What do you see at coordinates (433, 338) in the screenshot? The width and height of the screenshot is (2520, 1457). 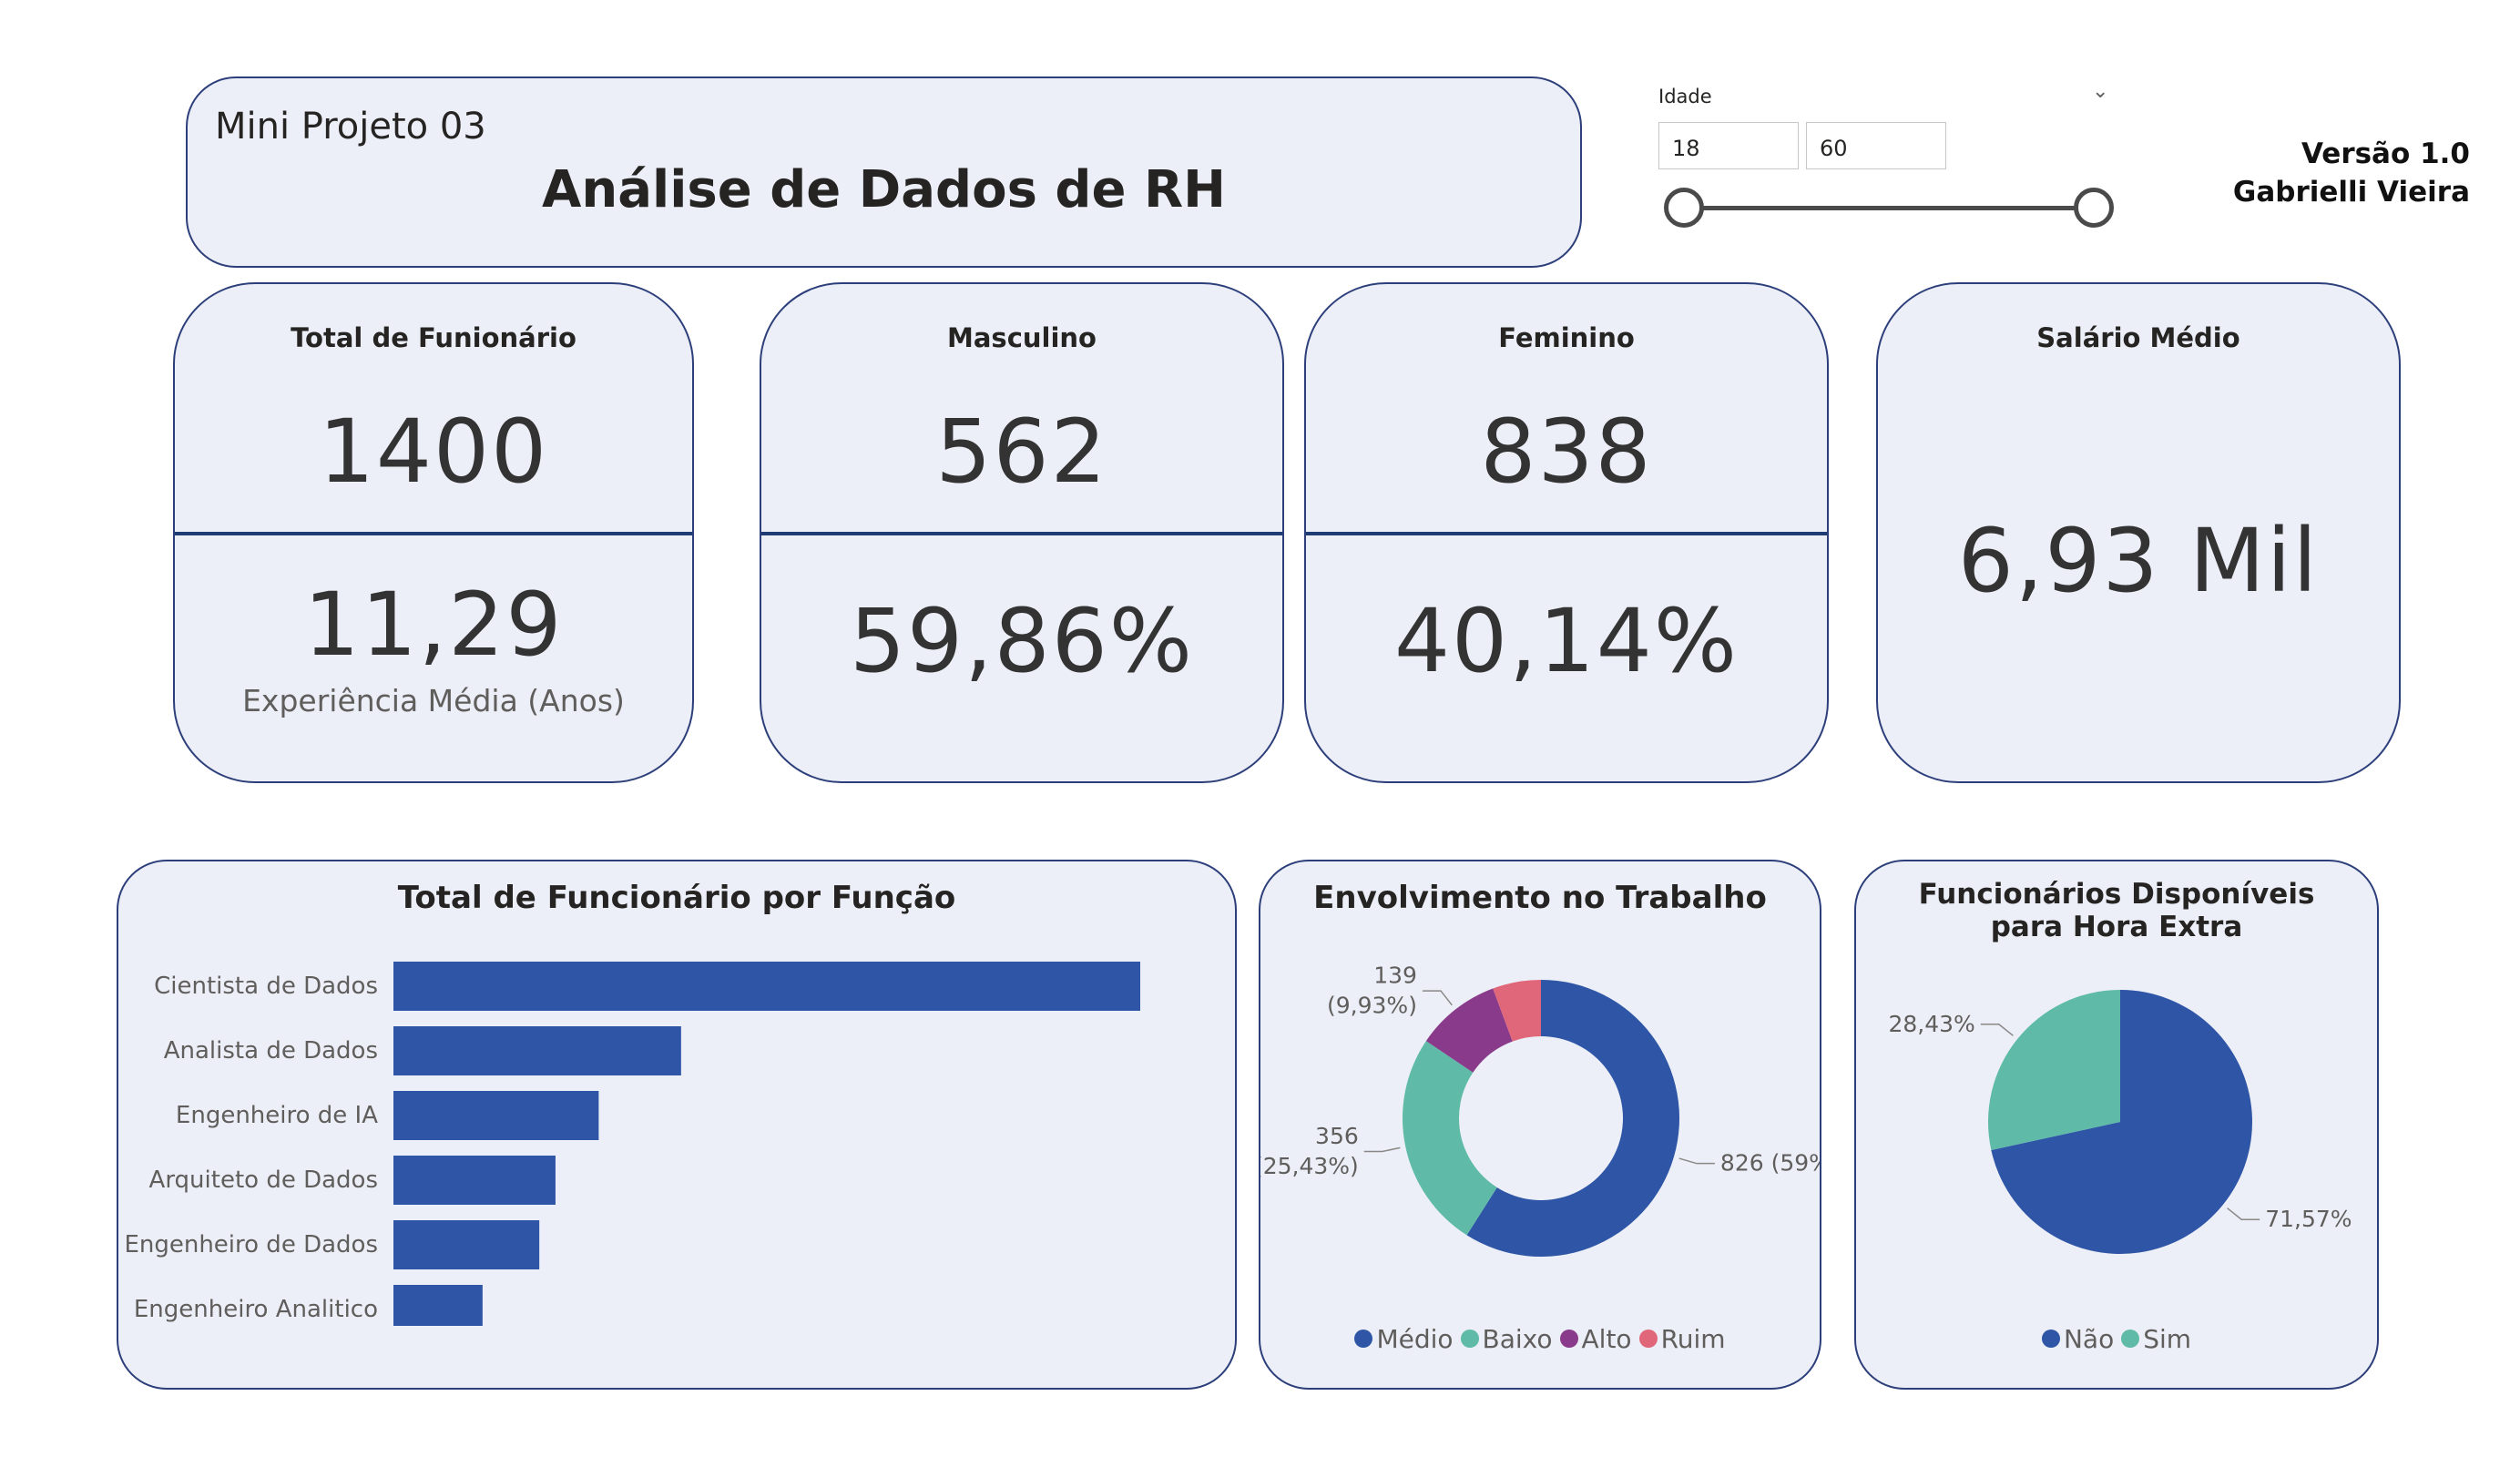 I see `kpi-title: Total de Funionário` at bounding box center [433, 338].